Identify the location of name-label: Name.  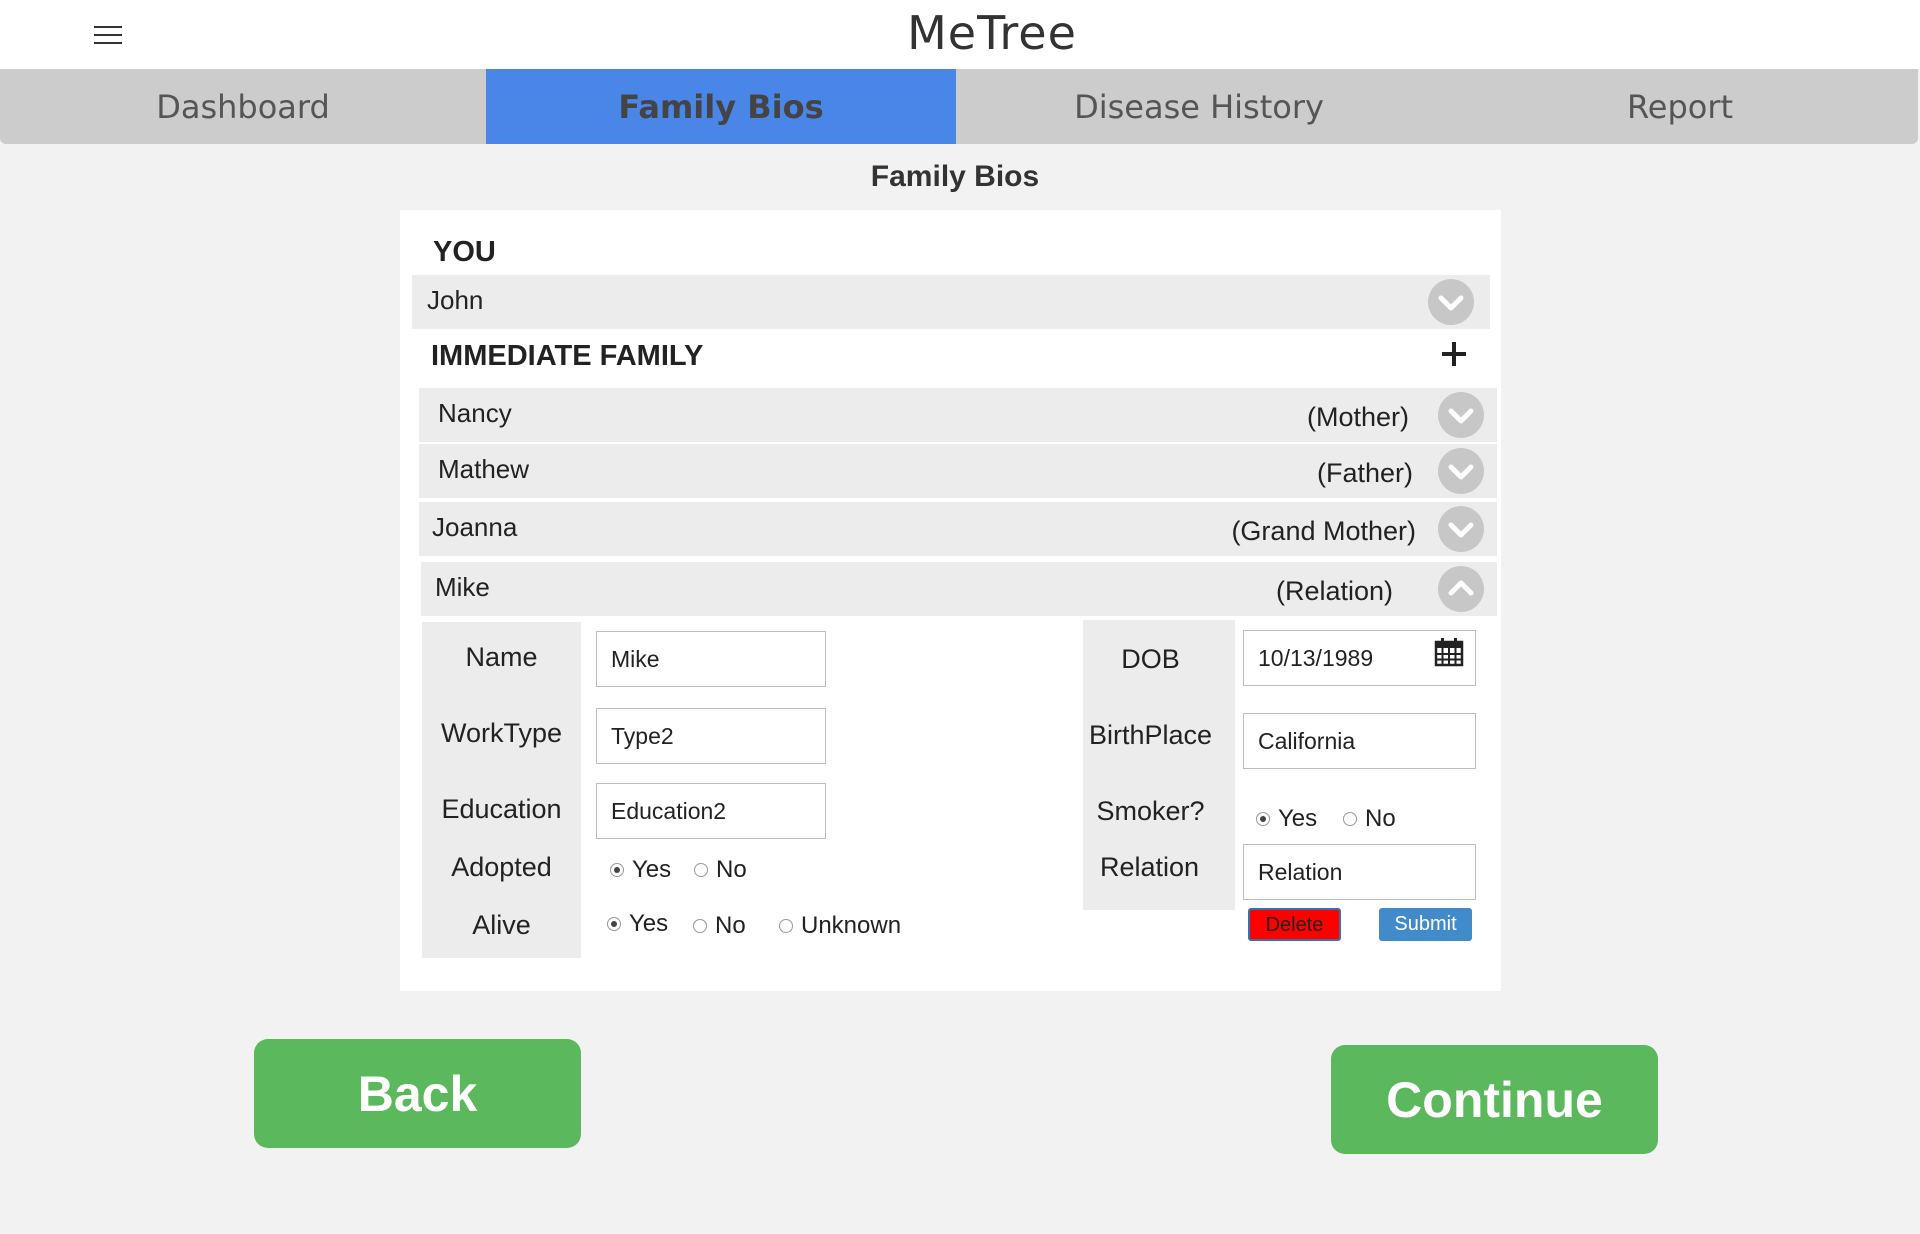
(501, 657).